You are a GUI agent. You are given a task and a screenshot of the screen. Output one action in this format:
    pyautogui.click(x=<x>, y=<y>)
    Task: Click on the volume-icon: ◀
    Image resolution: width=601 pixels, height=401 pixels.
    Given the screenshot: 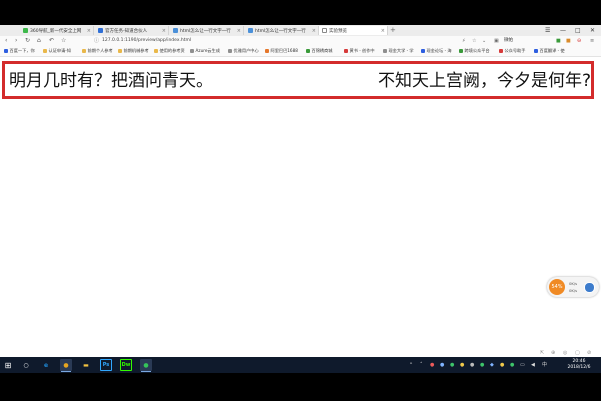 What is the action you would take?
    pyautogui.click(x=533, y=365)
    